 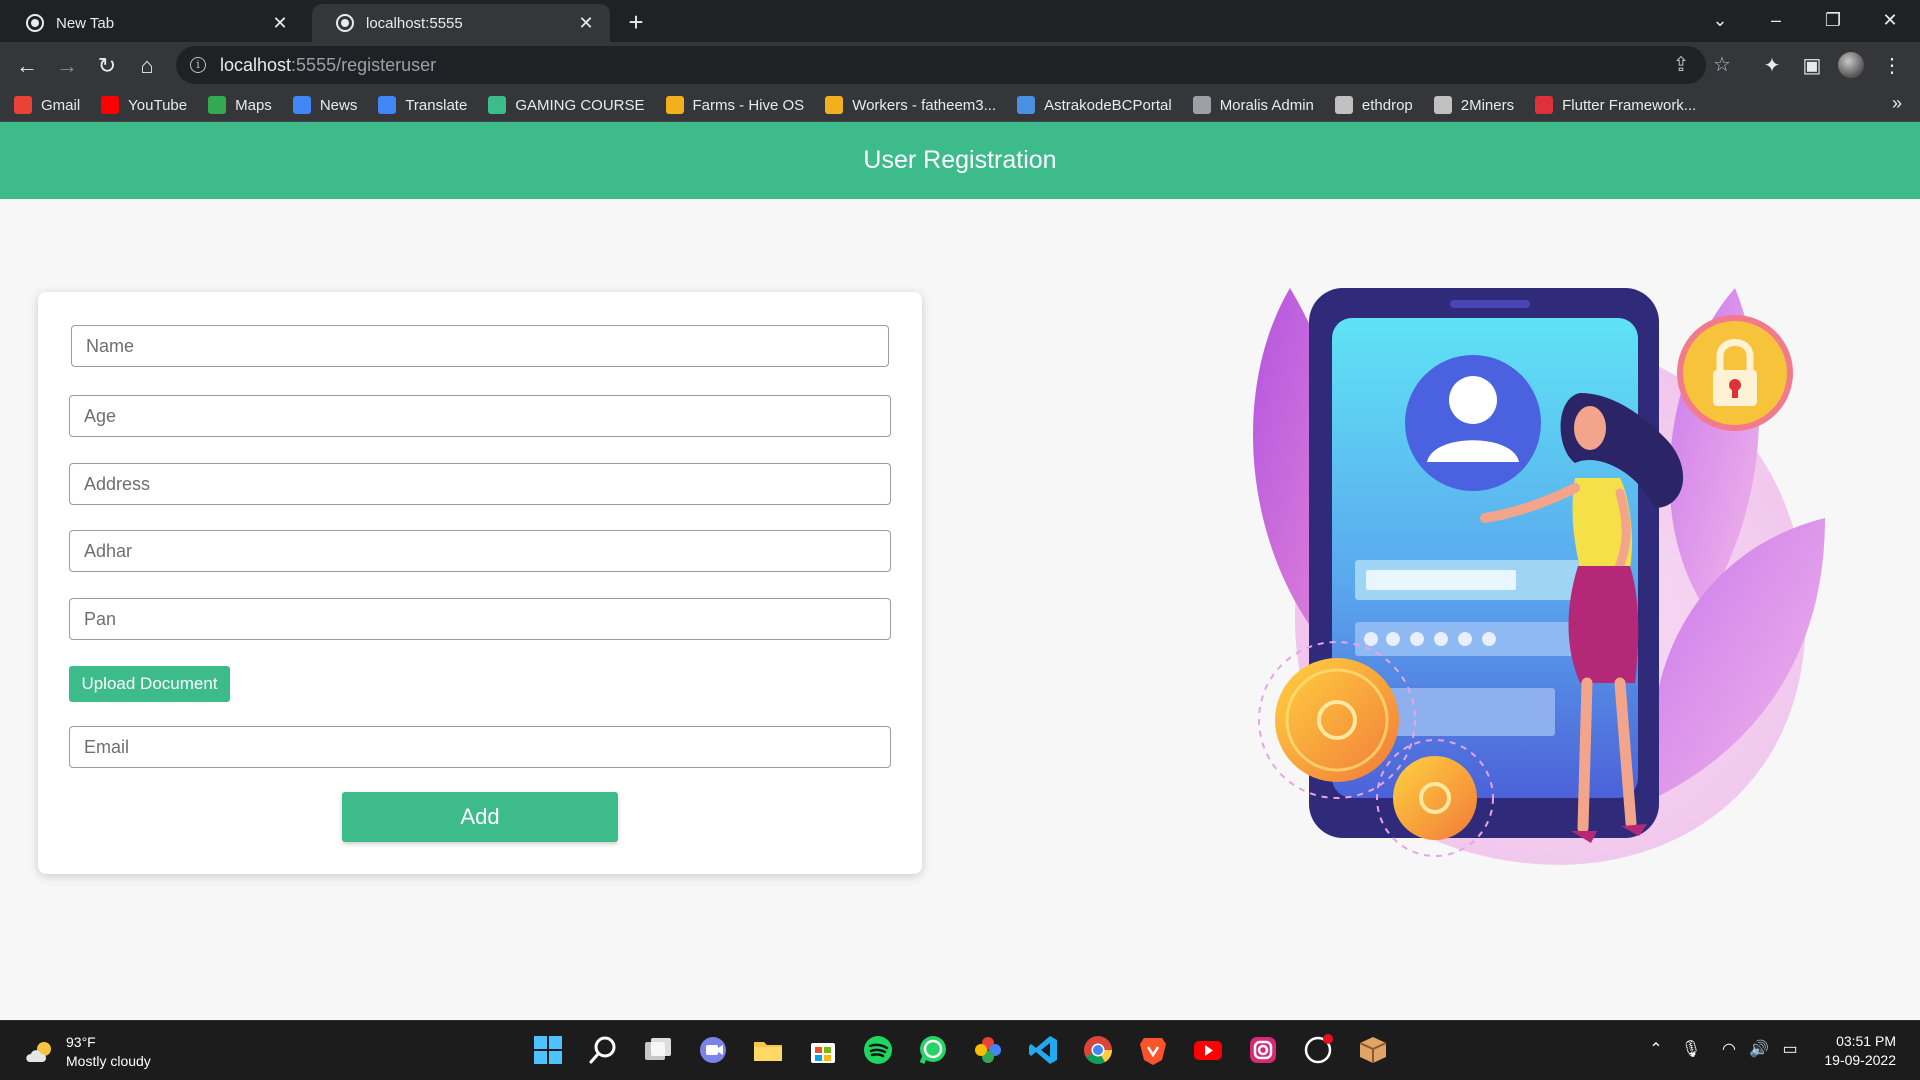 What do you see at coordinates (387, 105) in the screenshot?
I see `translate-icon` at bounding box center [387, 105].